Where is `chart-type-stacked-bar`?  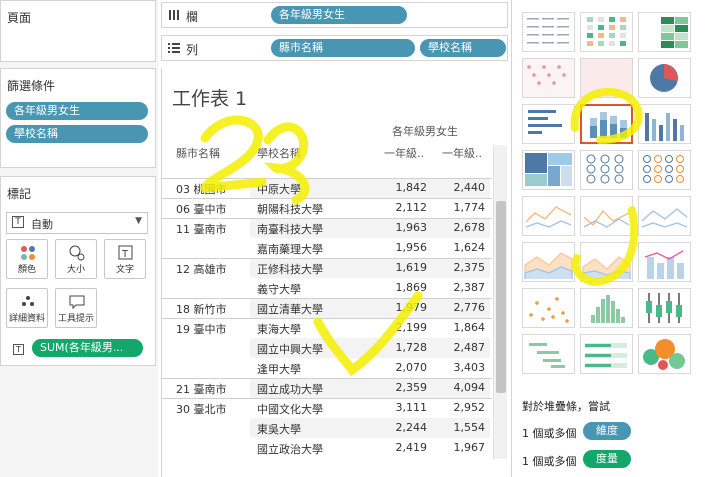 chart-type-stacked-bar is located at coordinates (606, 124).